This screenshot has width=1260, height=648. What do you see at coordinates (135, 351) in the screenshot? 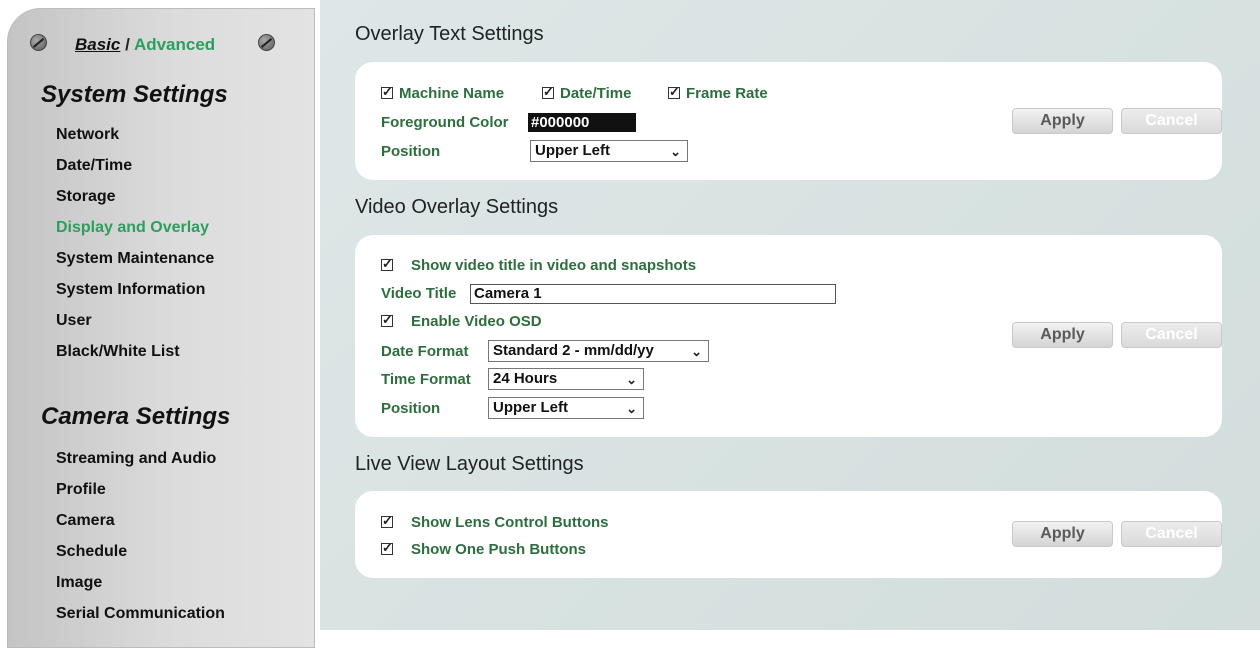
I see `sidebar-item-black-white-list: Black/White List` at bounding box center [135, 351].